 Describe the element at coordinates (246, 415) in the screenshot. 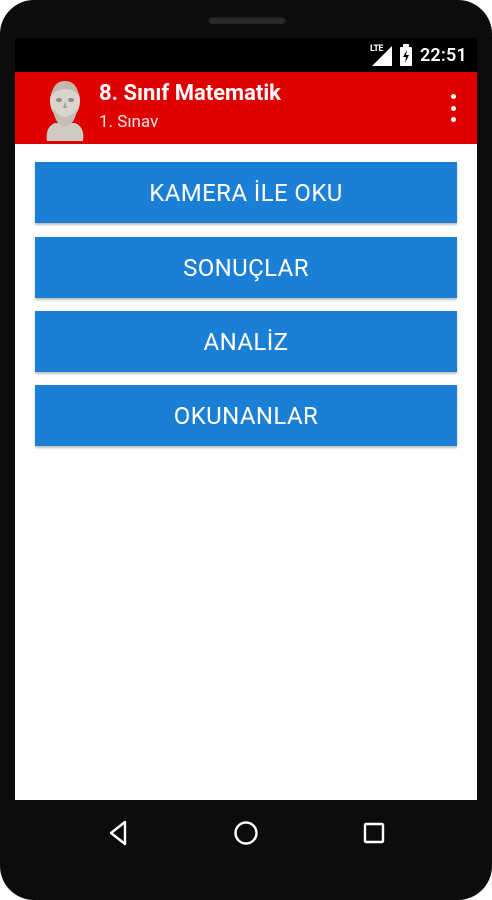

I see `scanned-list-button: OKUNANLAR` at that location.